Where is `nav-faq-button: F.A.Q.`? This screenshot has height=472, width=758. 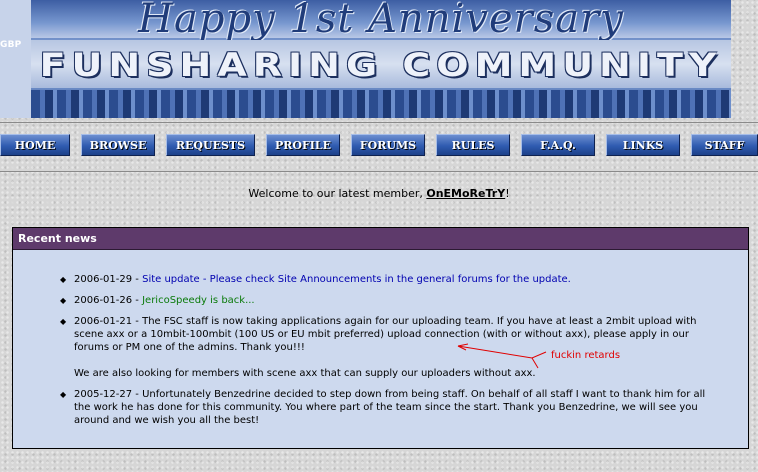
nav-faq-button: F.A.Q. is located at coordinates (558, 145).